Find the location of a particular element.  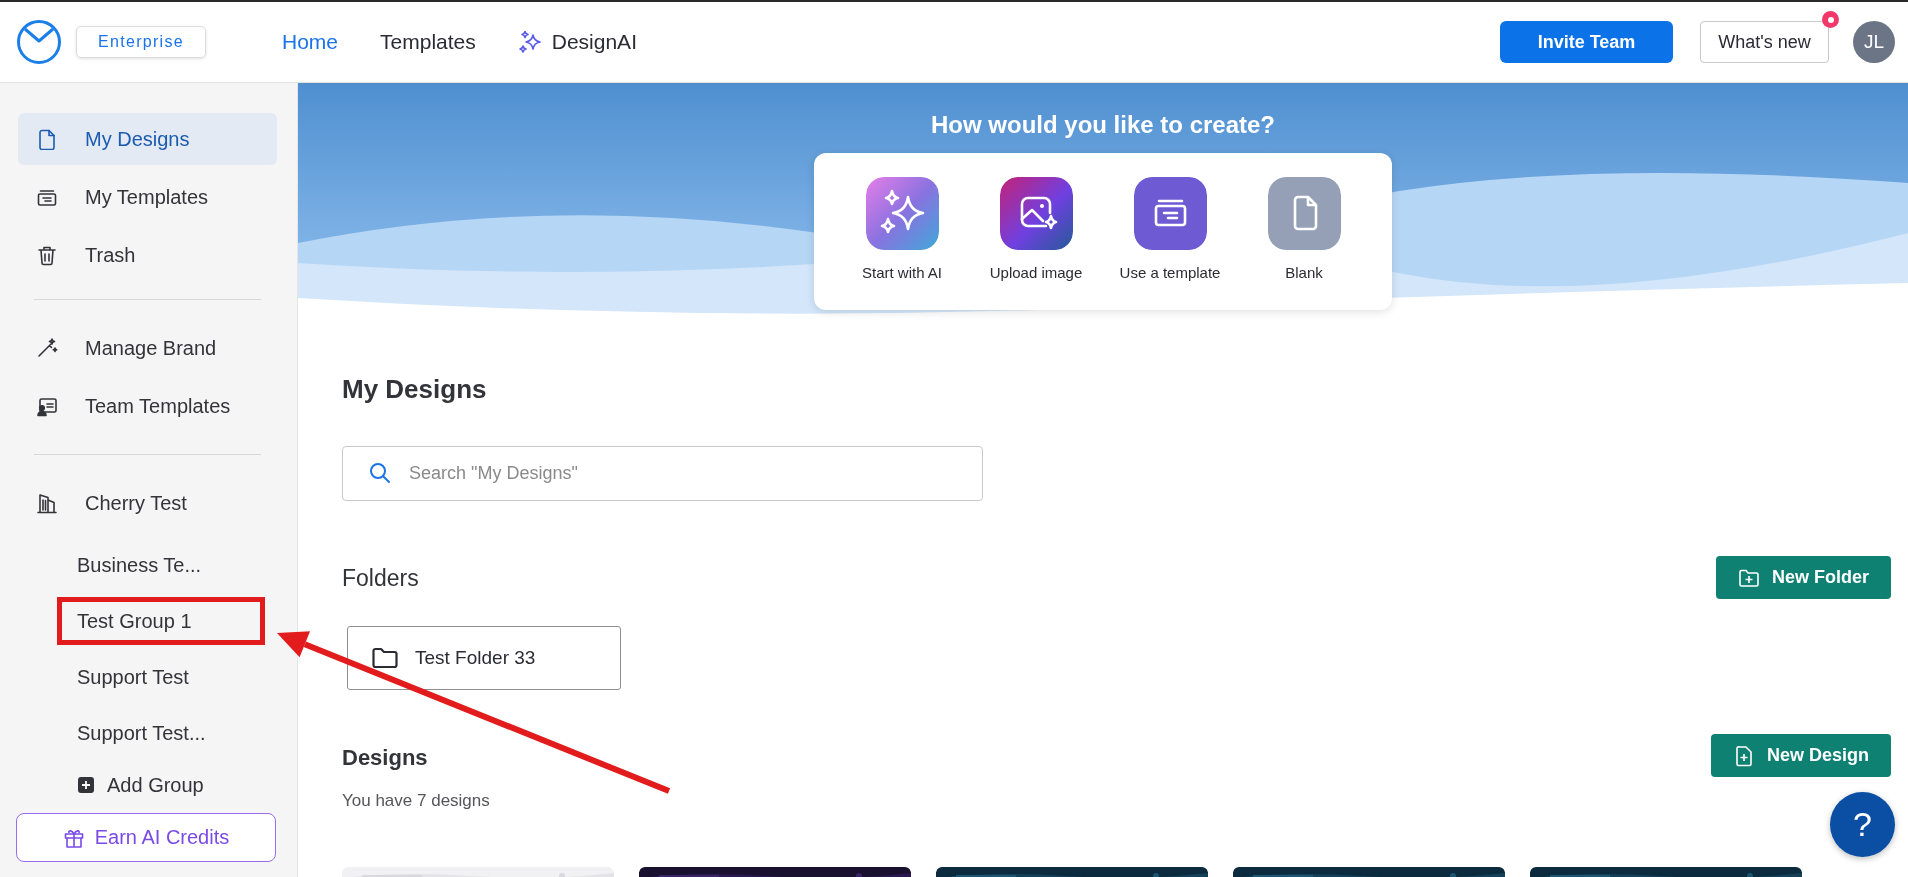

image-sparkle-icon is located at coordinates (1036, 213).